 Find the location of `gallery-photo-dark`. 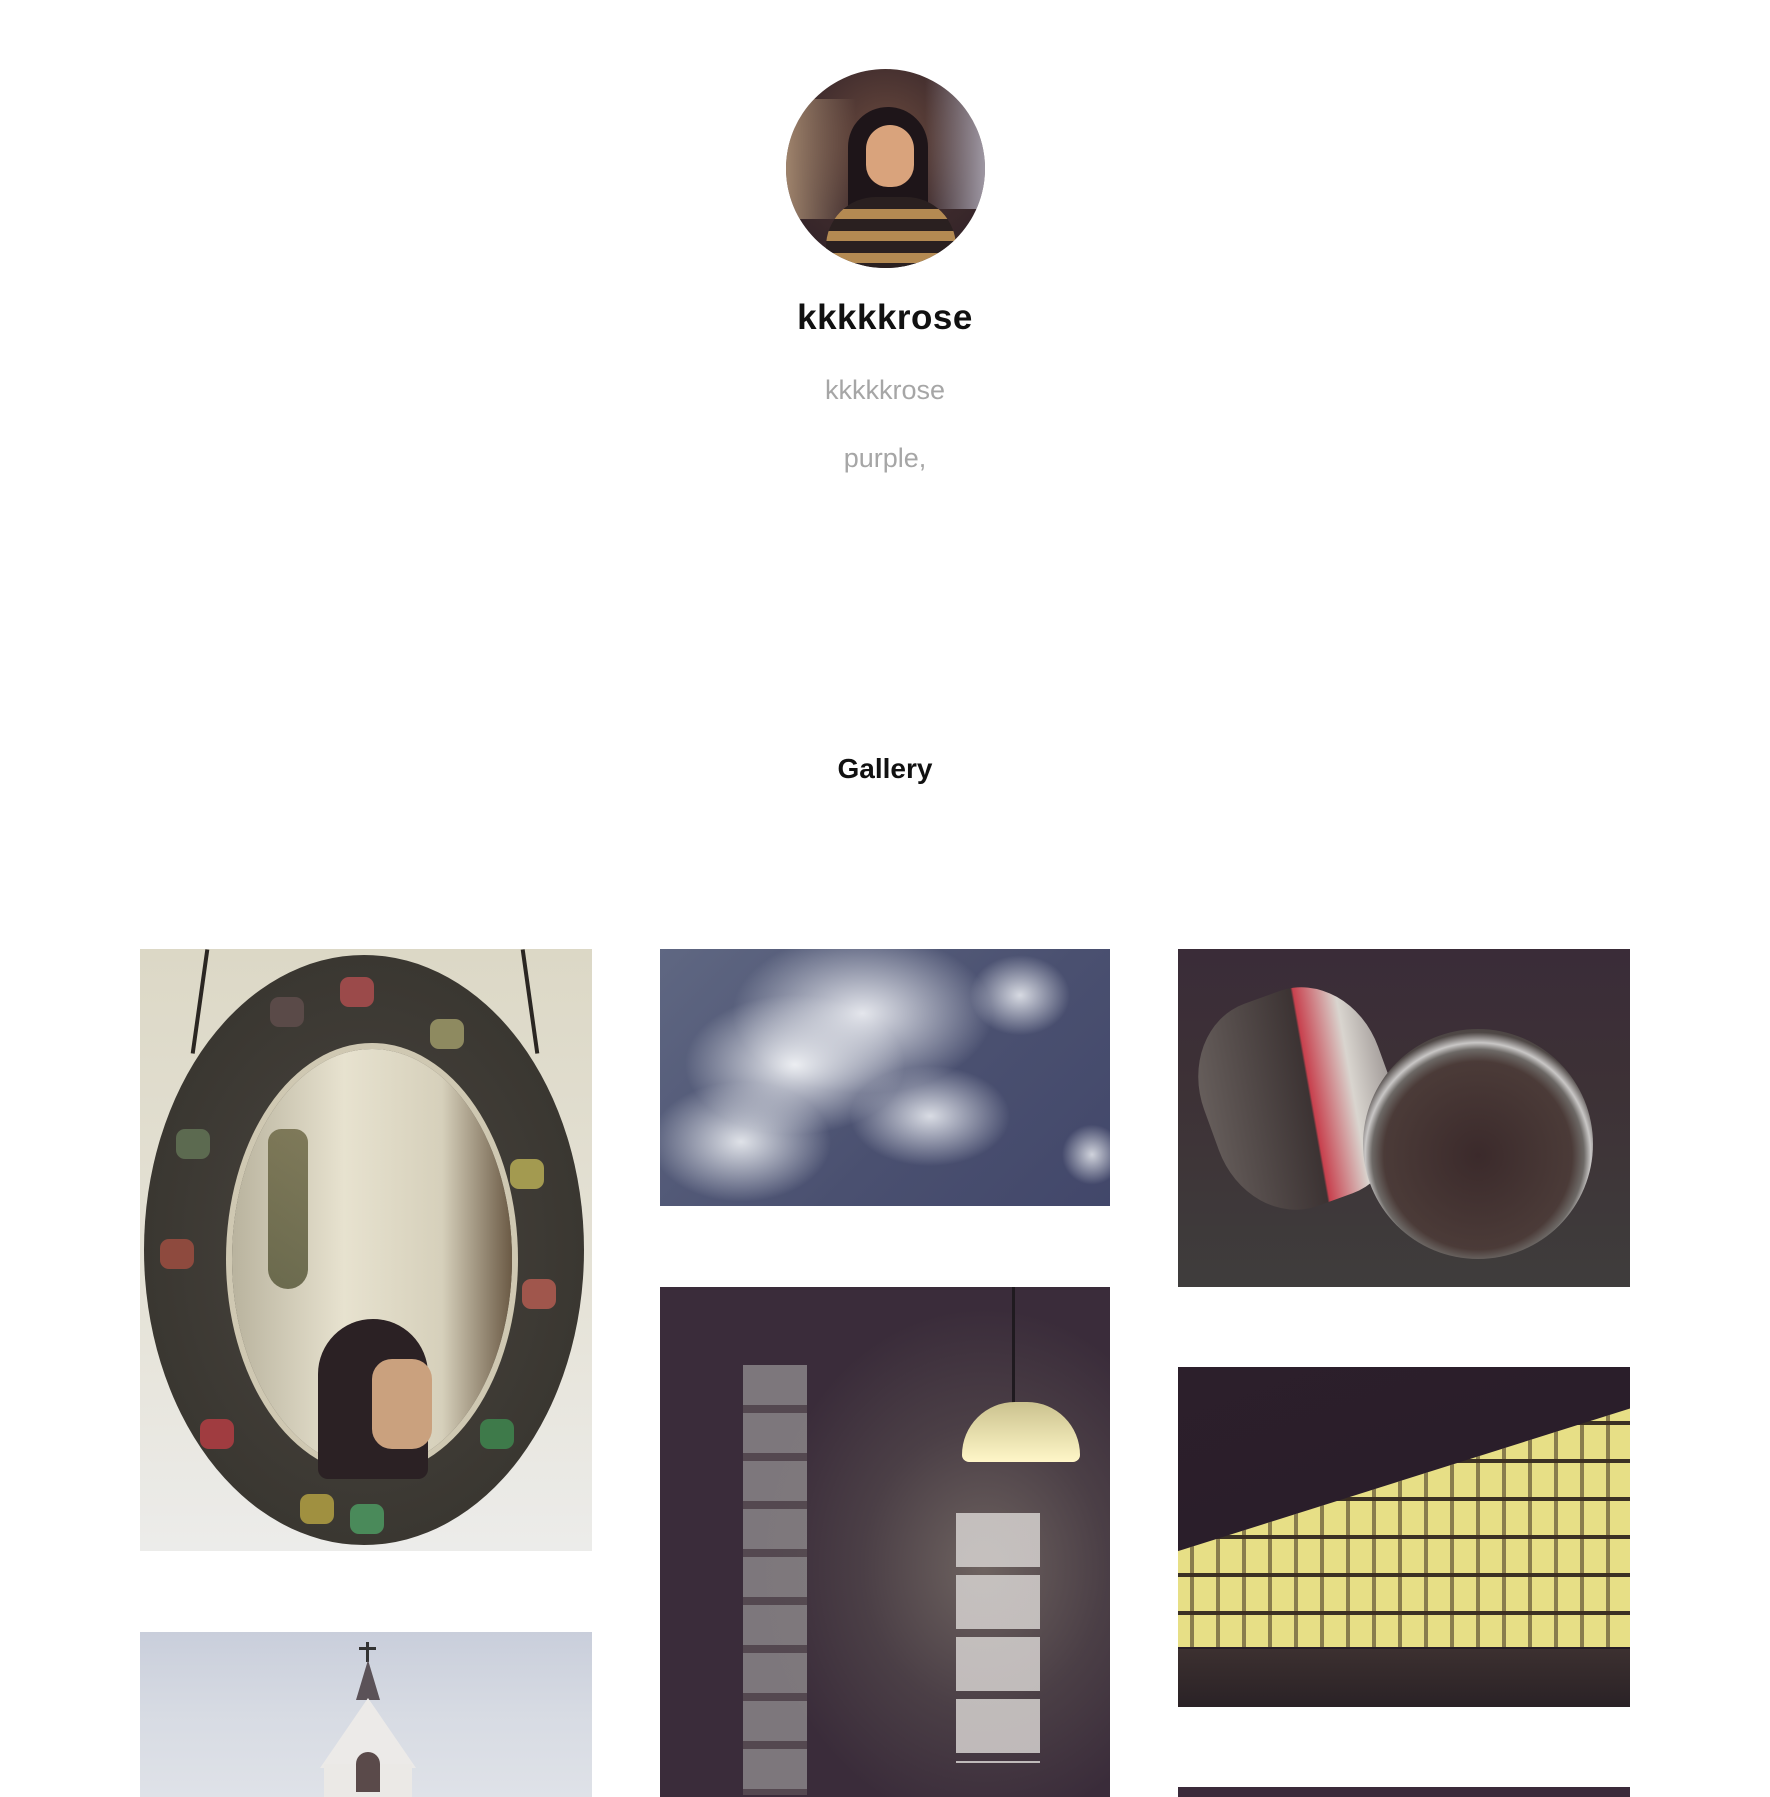

gallery-photo-dark is located at coordinates (1404, 1792).